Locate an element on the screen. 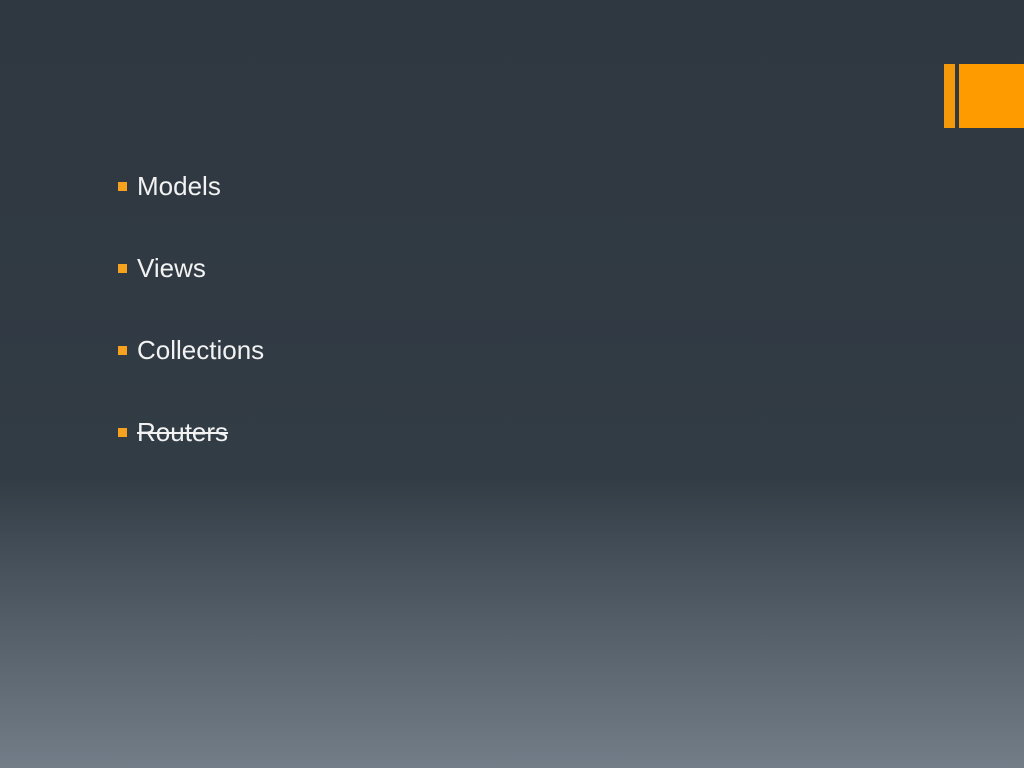 This screenshot has height=768, width=1024. bullet-text-models: Models is located at coordinates (179, 186).